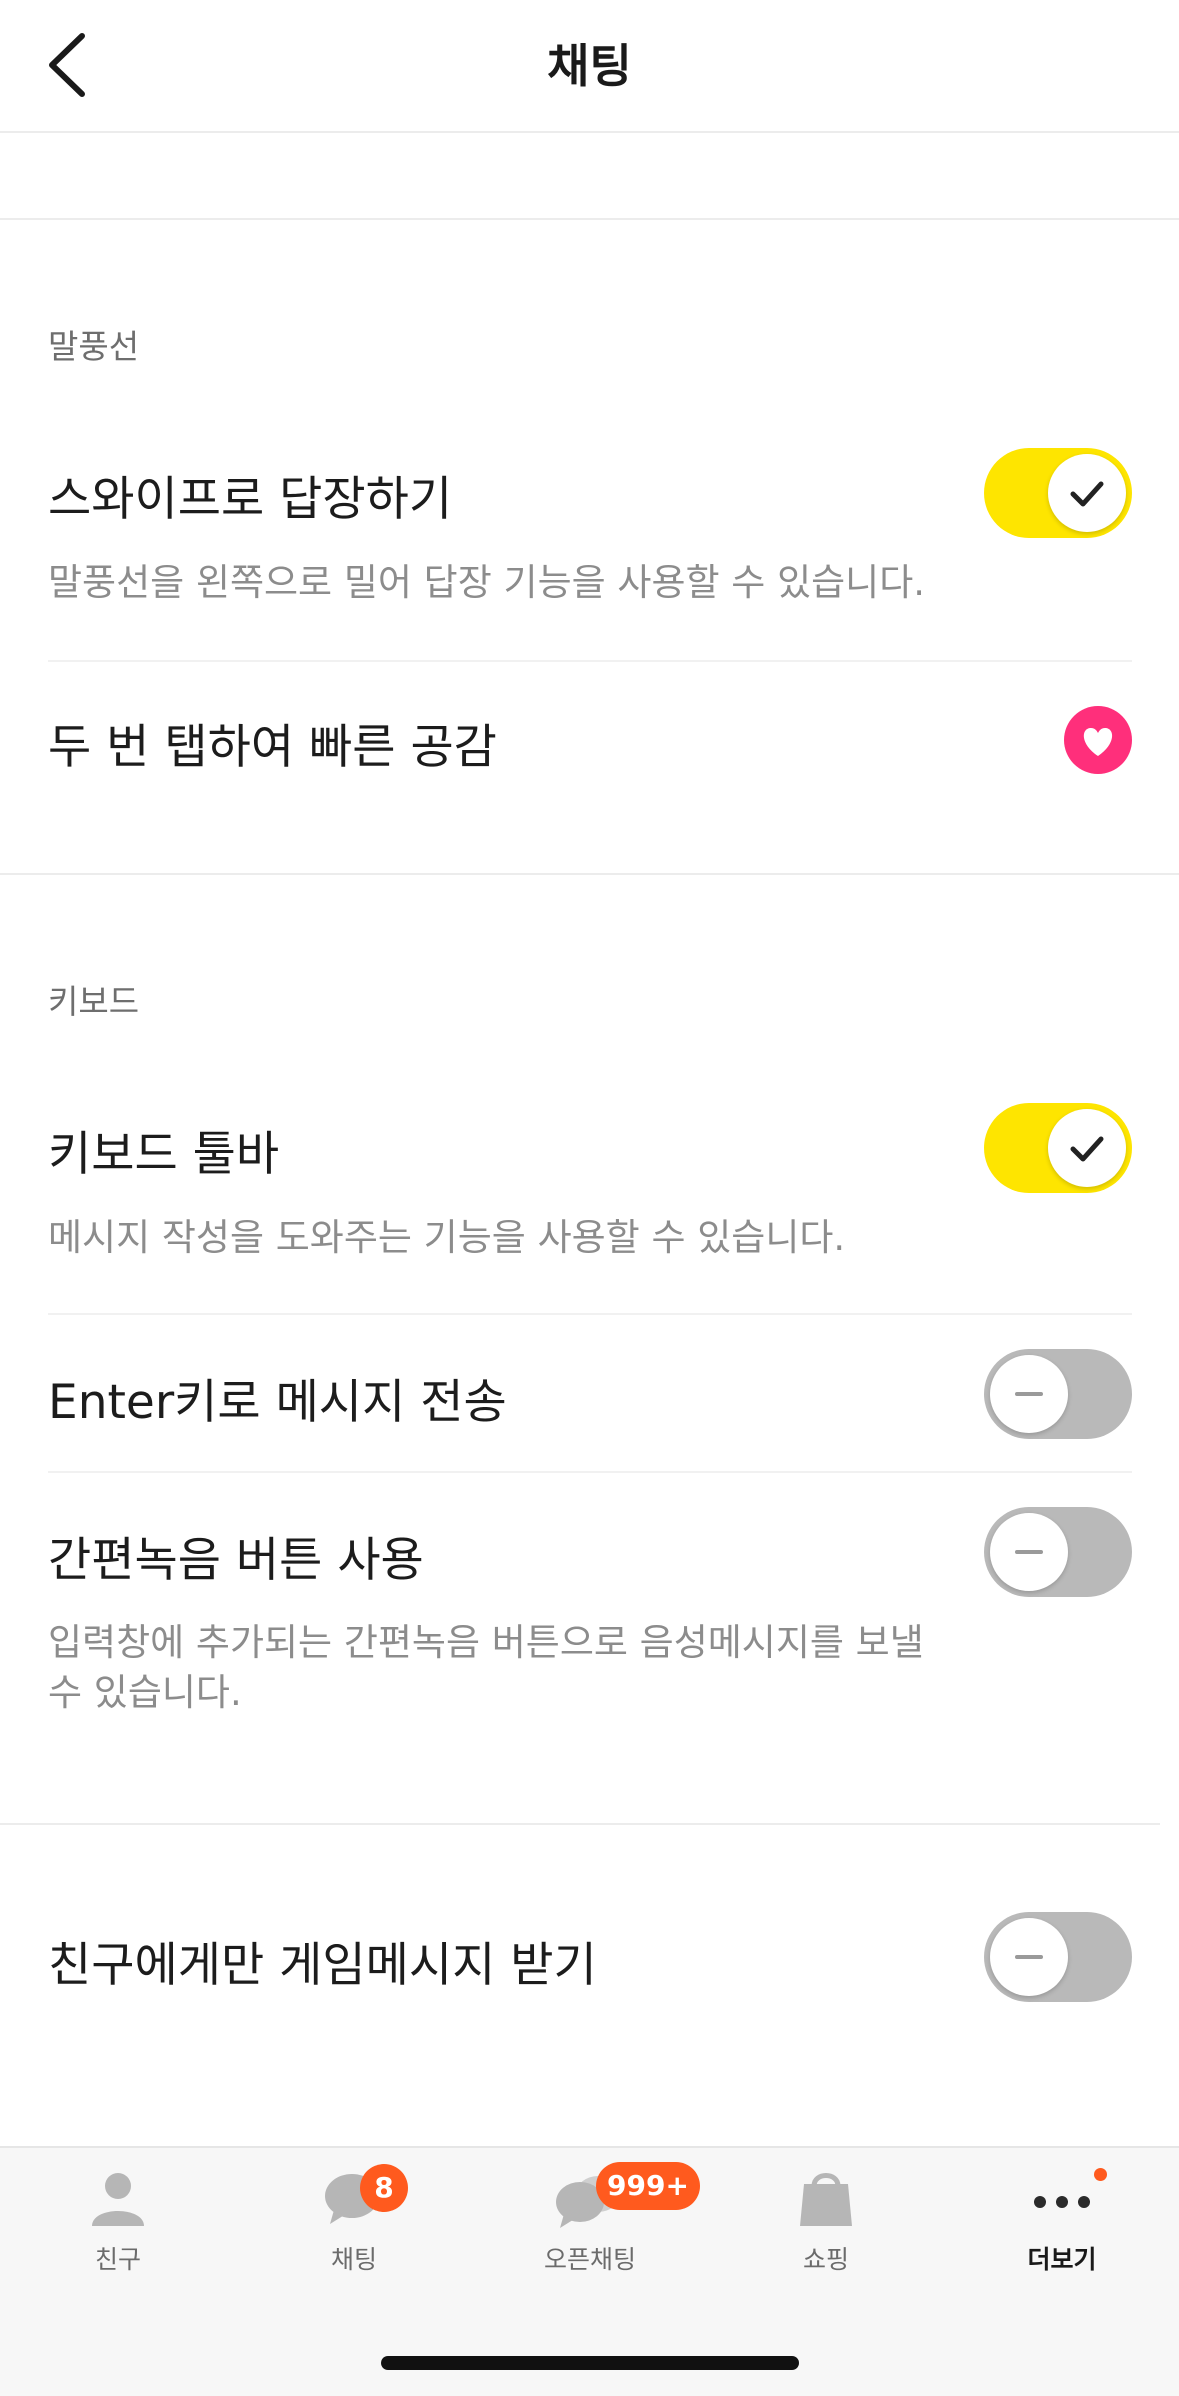  What do you see at coordinates (118, 2199) in the screenshot?
I see `person-icon` at bounding box center [118, 2199].